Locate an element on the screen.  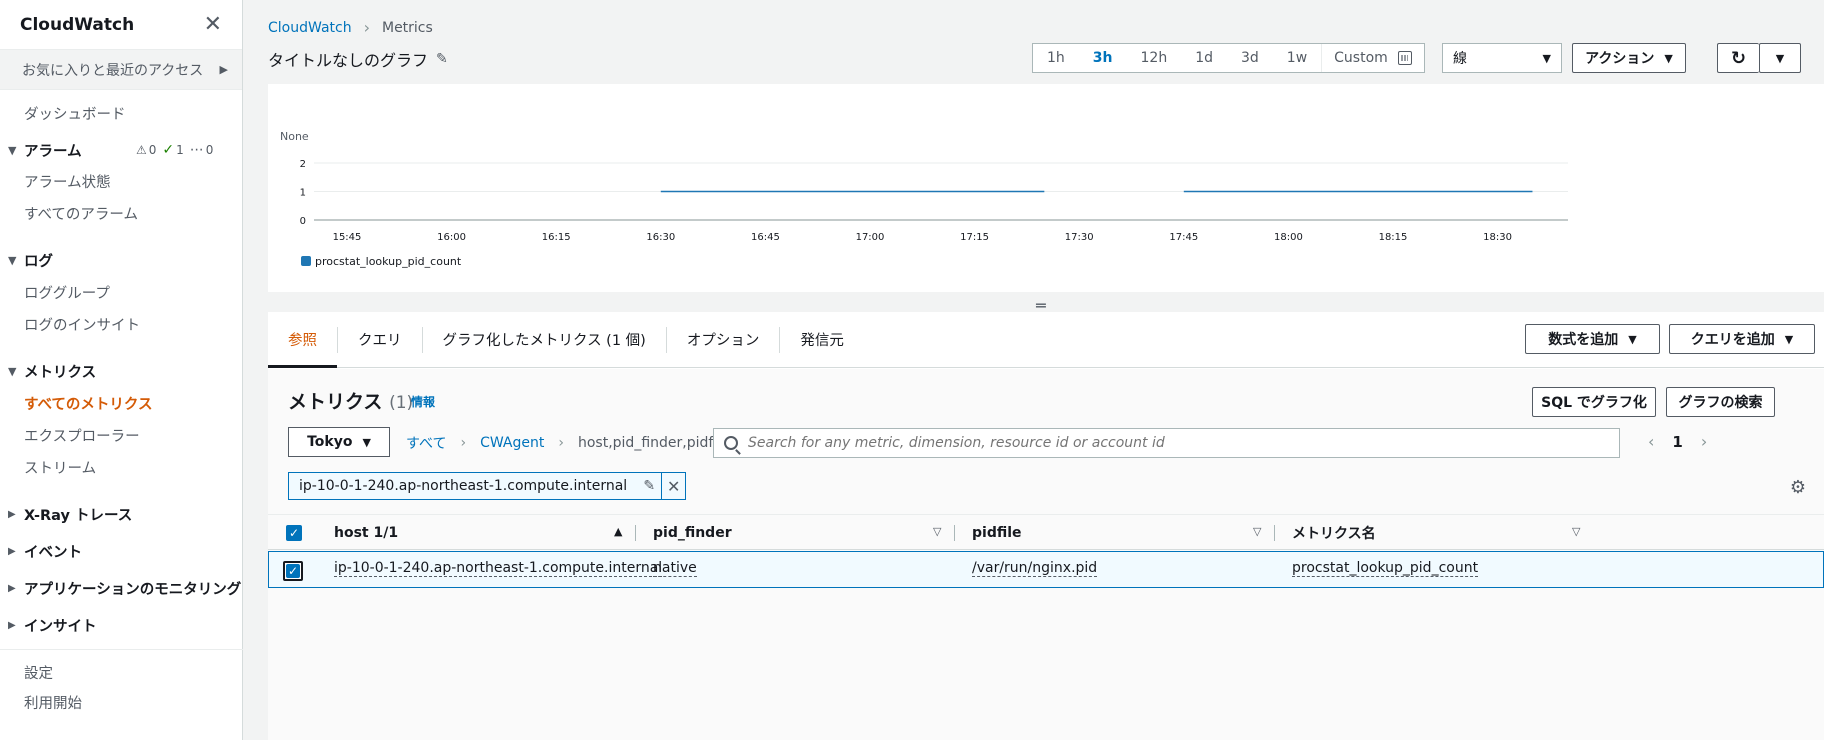
sidebar-item-explorer: エクスプローラー is located at coordinates (82, 435).